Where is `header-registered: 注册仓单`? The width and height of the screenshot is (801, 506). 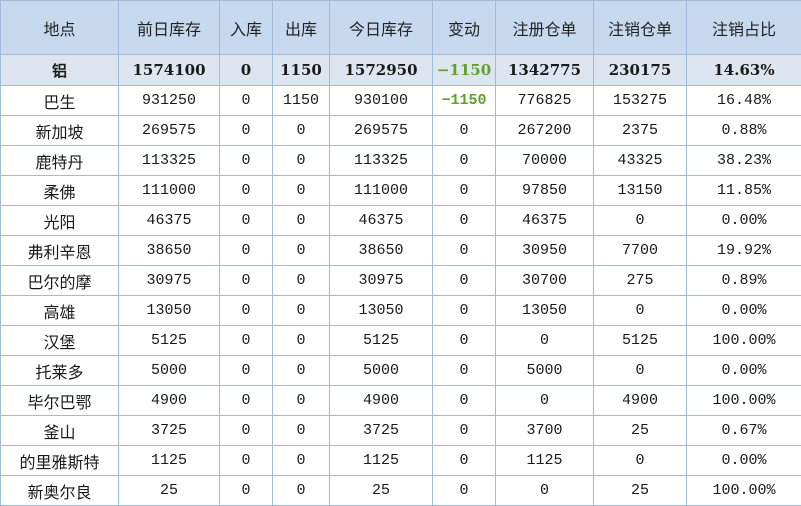
header-registered: 注册仓单 is located at coordinates (545, 28).